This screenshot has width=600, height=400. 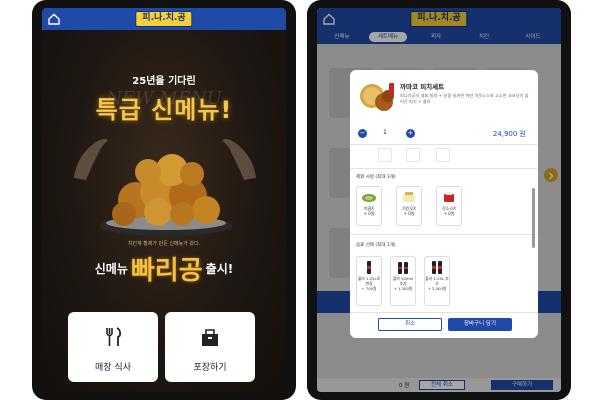 I want to click on launch-line: 신메뉴 빠리공 출시!, so click(x=164, y=268).